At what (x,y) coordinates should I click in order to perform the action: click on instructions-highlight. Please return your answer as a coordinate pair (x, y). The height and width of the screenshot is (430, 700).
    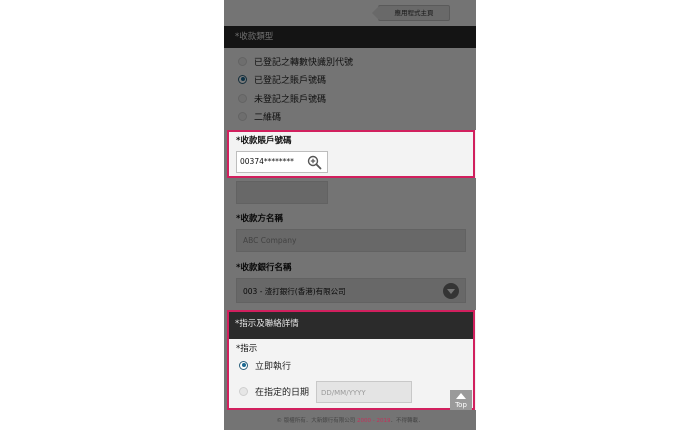
    Looking at the image, I should click on (351, 360).